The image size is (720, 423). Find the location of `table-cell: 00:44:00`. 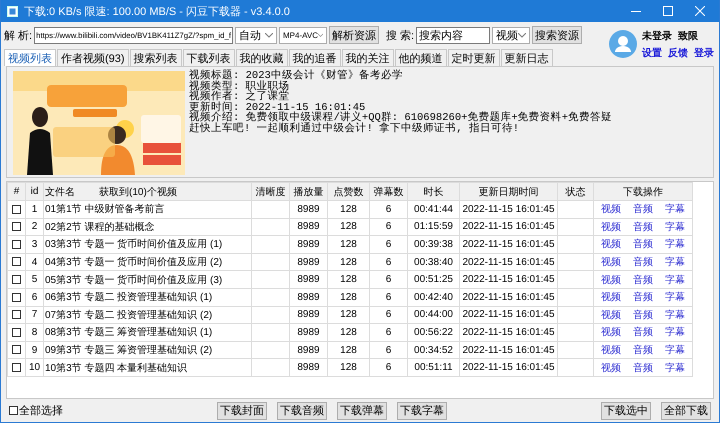

table-cell: 00:44:00 is located at coordinates (434, 315).